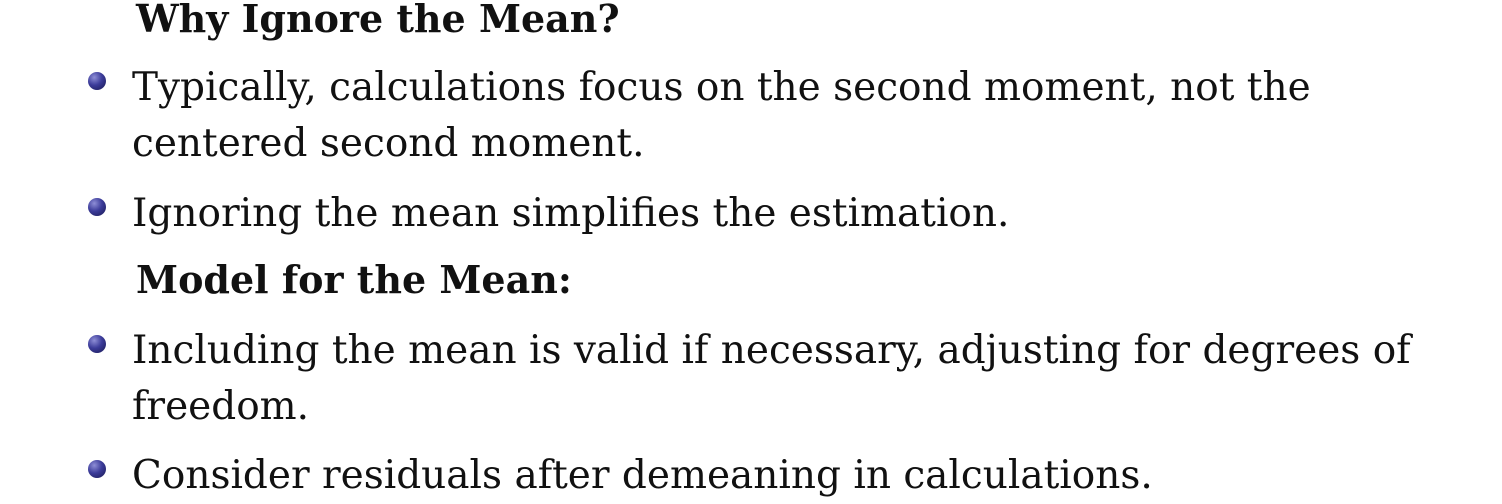 This screenshot has height=504, width=1502. I want to click on section-heading-why-ignore-mean: Why Ignore the Mean?, so click(378, 20).